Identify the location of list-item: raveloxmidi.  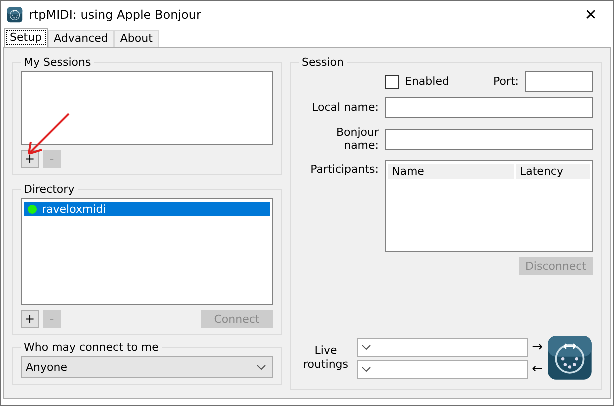
(147, 209).